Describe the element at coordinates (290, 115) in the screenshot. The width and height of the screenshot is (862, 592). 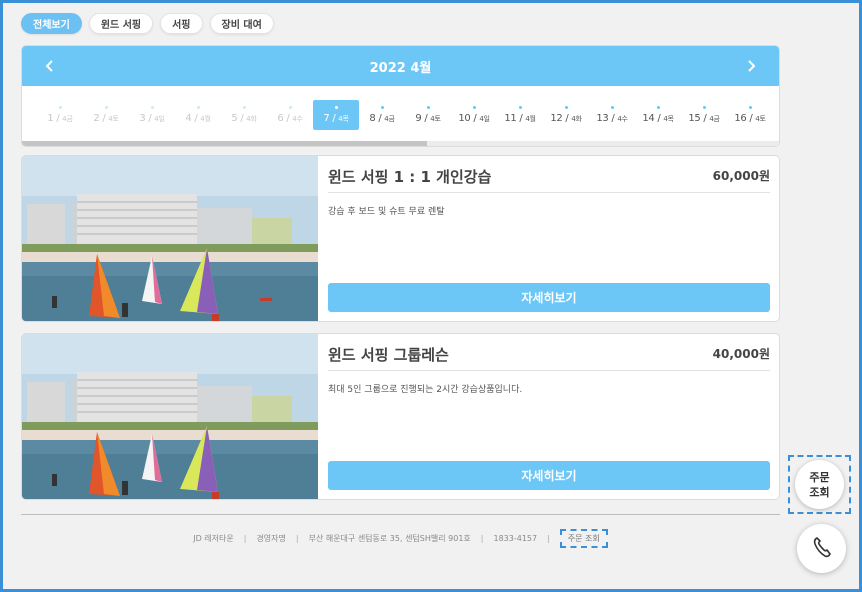
I see `calendar-day: 6 / 4수` at that location.